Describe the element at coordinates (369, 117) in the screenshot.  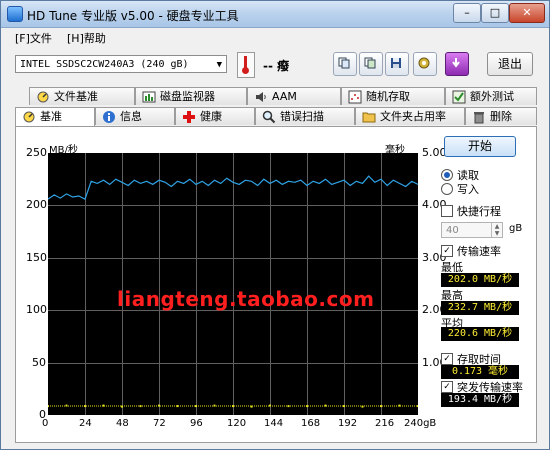
I see `folder-icon` at that location.